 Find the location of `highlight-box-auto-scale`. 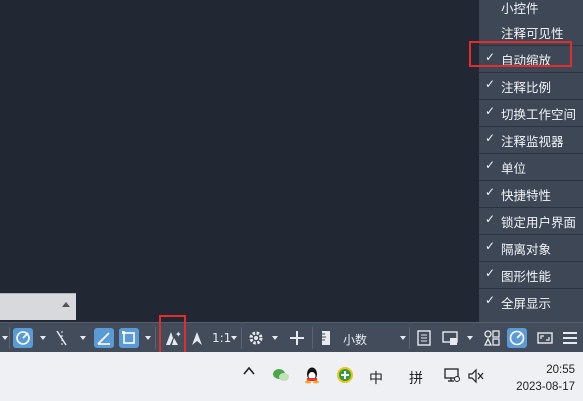

highlight-box-auto-scale is located at coordinates (172, 335).